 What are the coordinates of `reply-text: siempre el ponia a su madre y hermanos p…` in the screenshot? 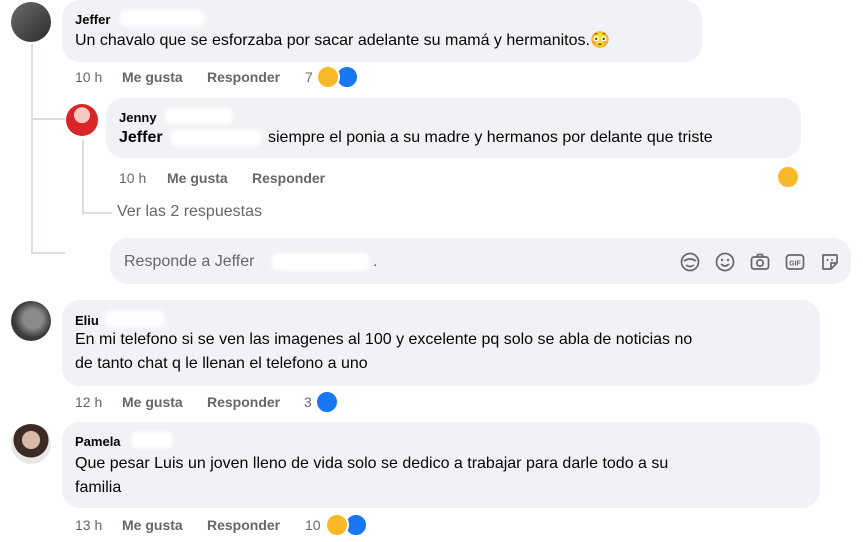 It's located at (490, 137).